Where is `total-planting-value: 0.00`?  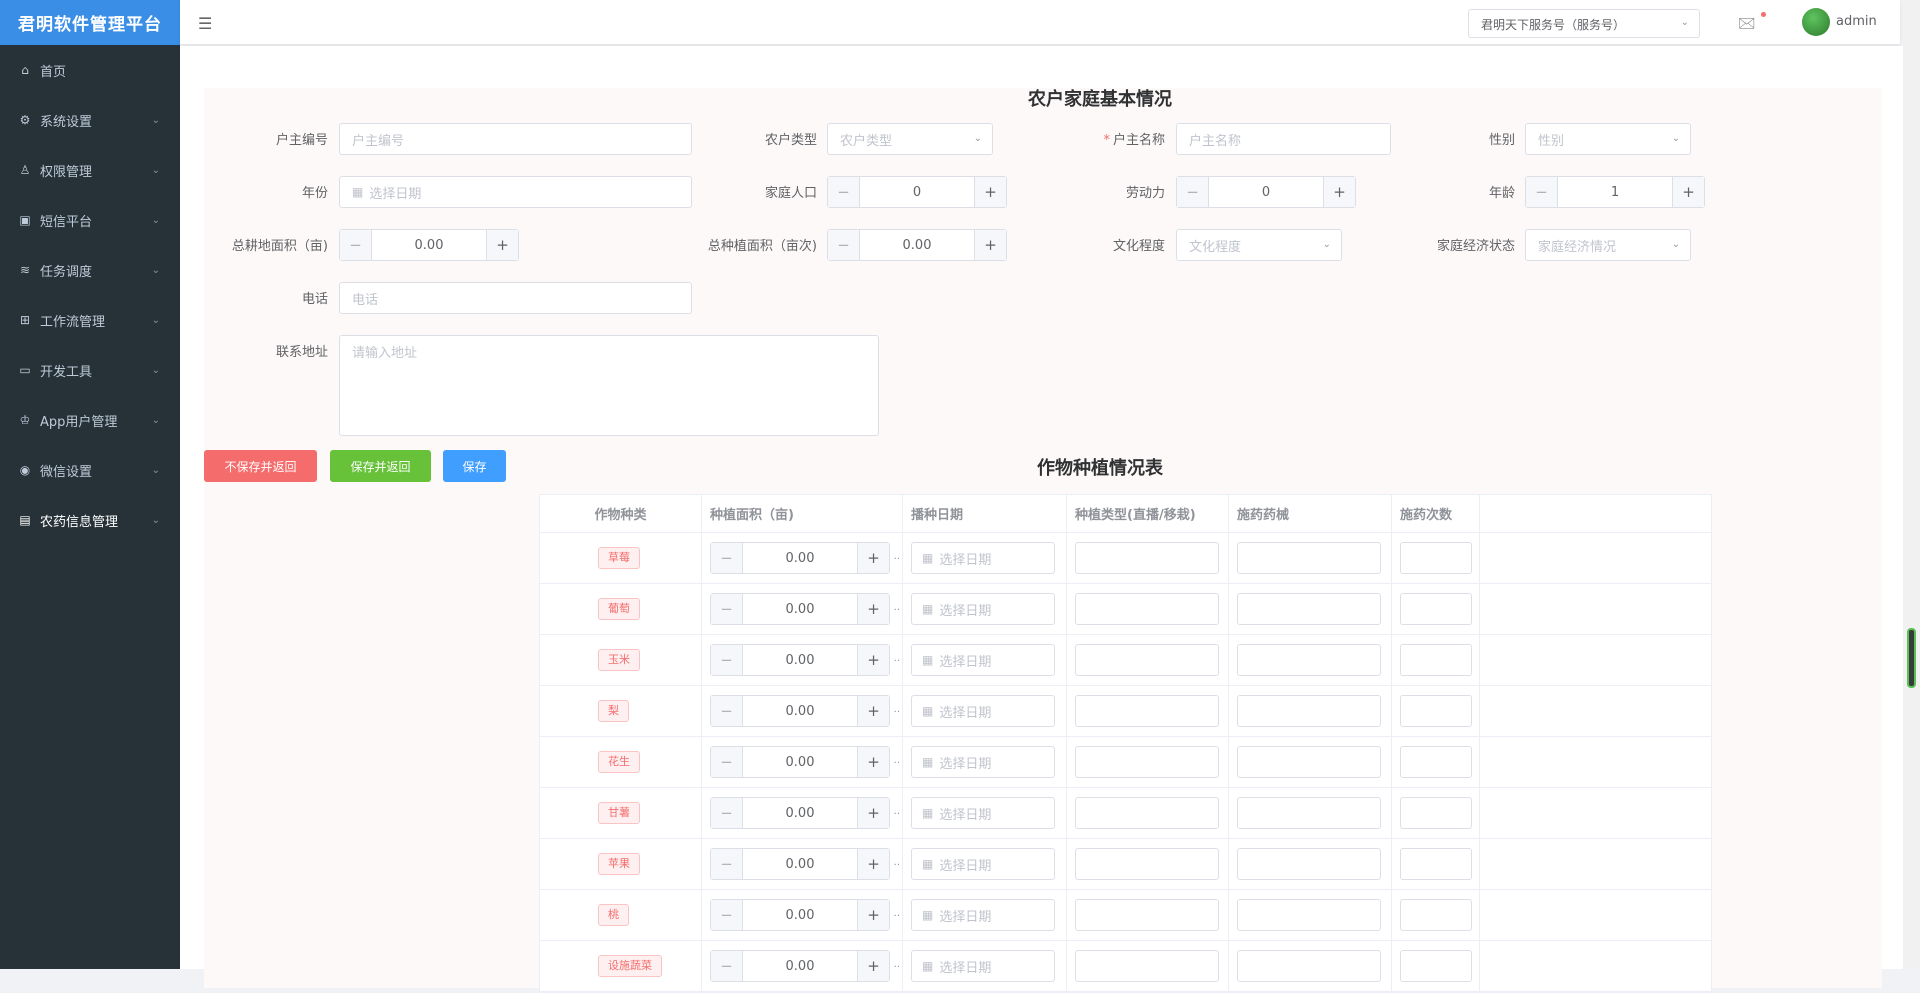 total-planting-value: 0.00 is located at coordinates (917, 245).